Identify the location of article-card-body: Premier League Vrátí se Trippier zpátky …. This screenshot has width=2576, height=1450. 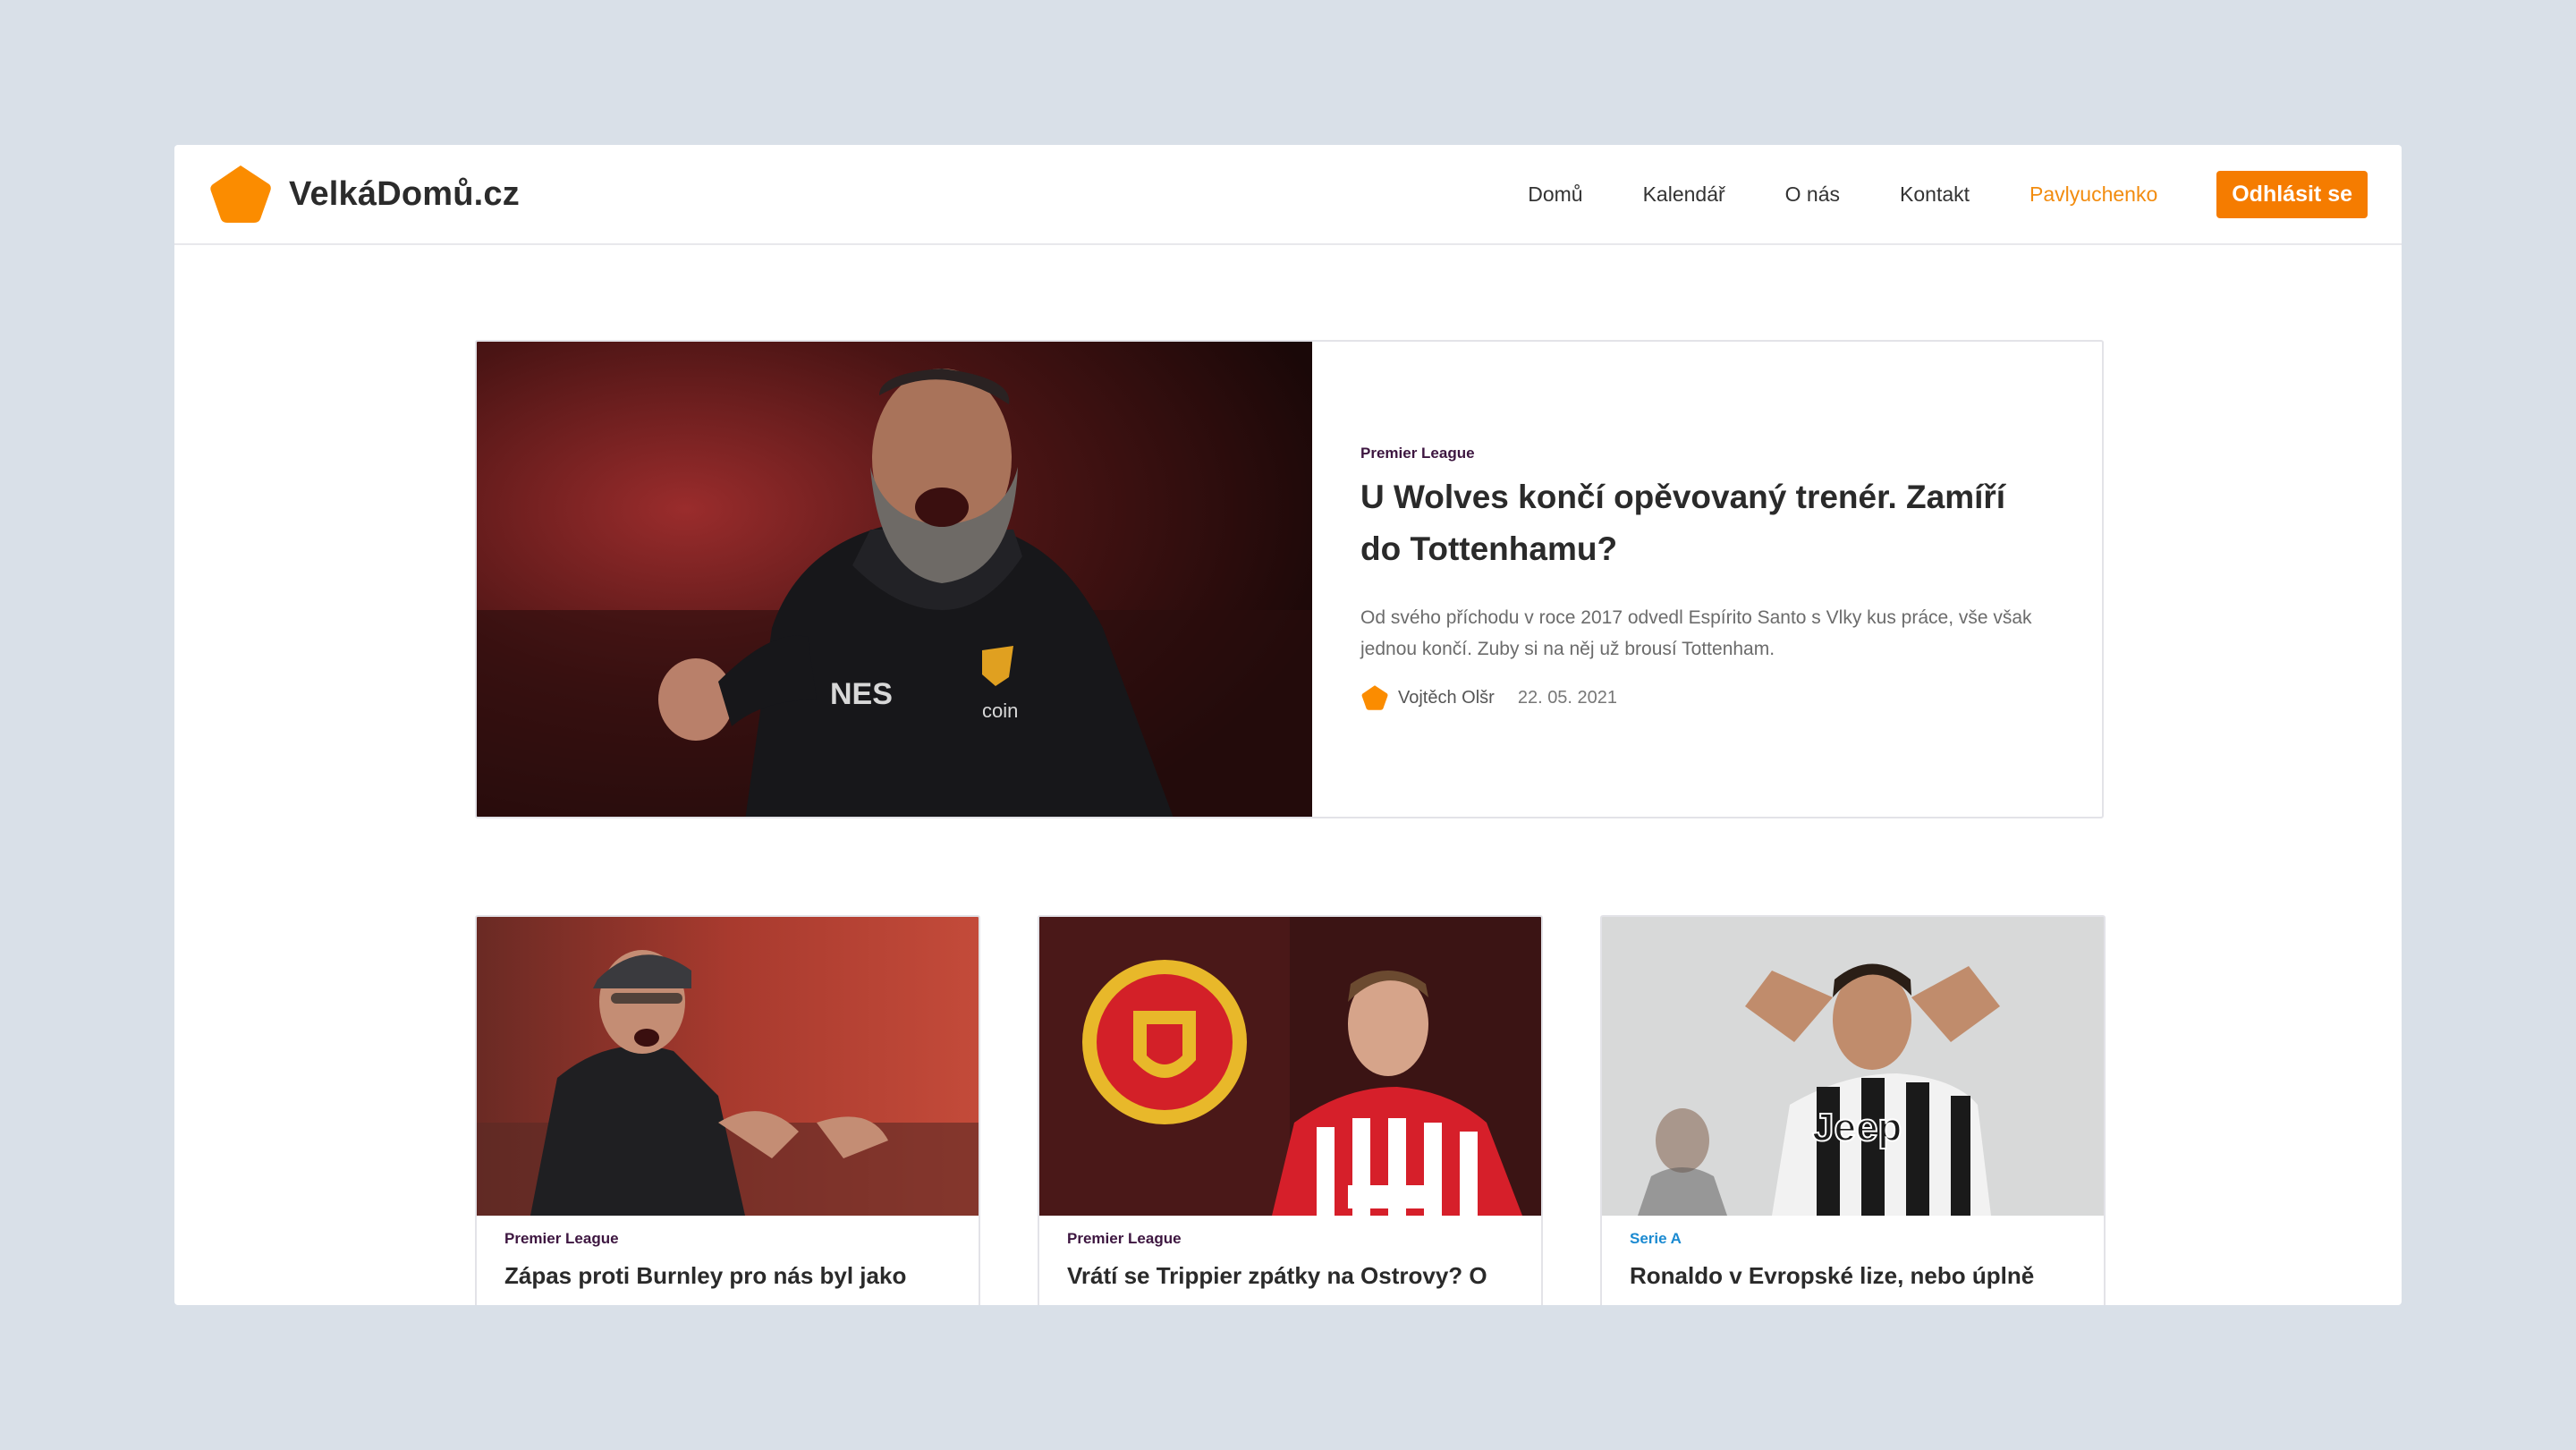
(1290, 1260).